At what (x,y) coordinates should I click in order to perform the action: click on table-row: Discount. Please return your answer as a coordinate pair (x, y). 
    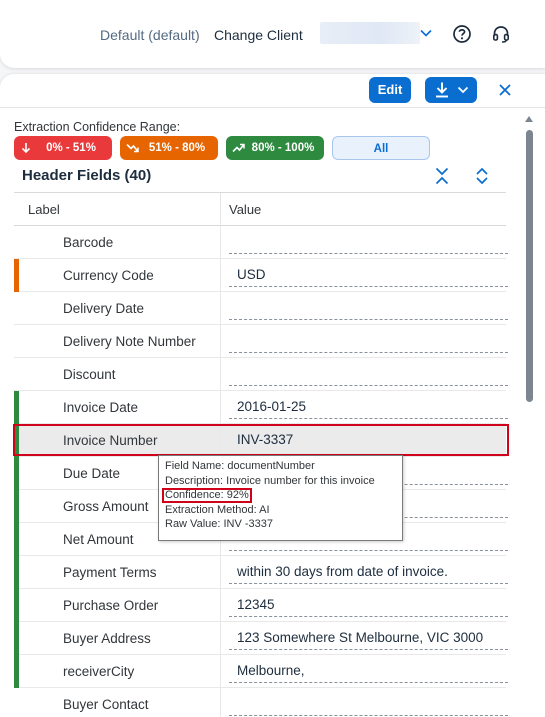
    Looking at the image, I should click on (261, 374).